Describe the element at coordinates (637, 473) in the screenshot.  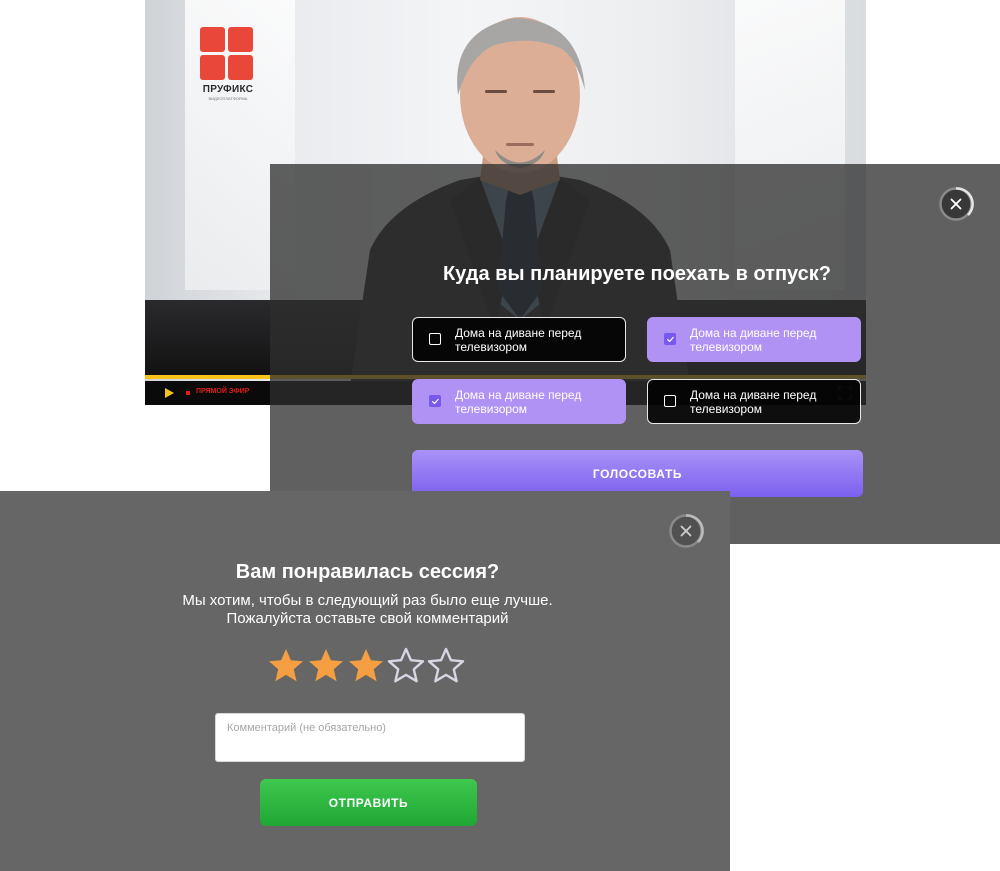
I see `vote-button: ГОЛОСОВАТЬ` at that location.